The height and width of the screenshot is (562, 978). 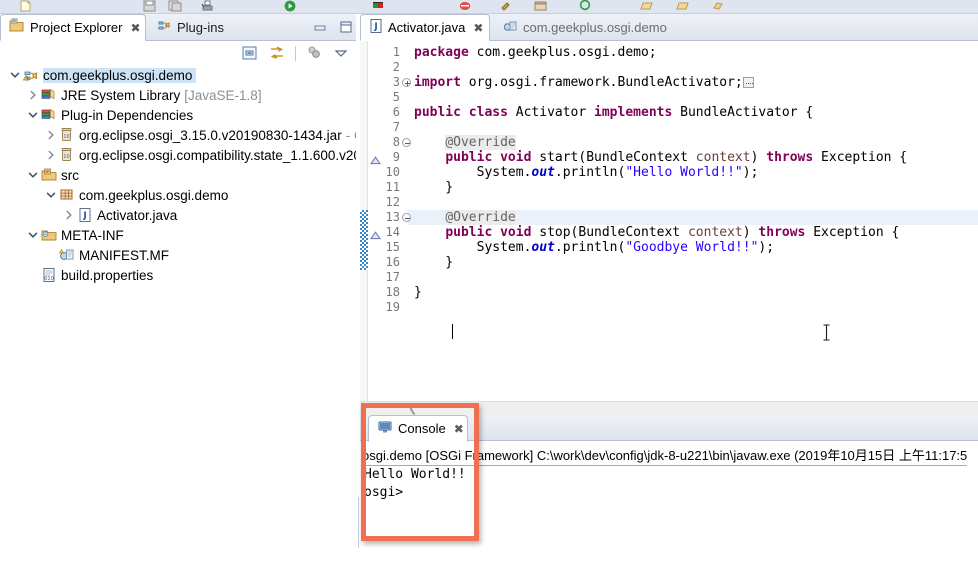 What do you see at coordinates (392, 307) in the screenshot?
I see `line-number: 19` at bounding box center [392, 307].